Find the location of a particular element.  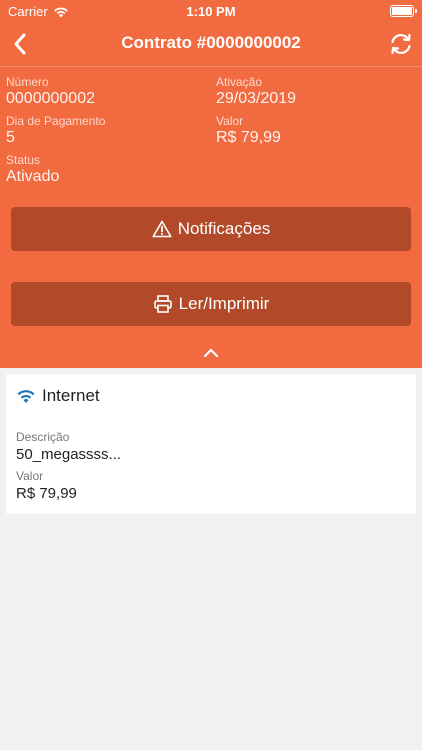

dia-pagamento-value: 5 is located at coordinates (10, 137).